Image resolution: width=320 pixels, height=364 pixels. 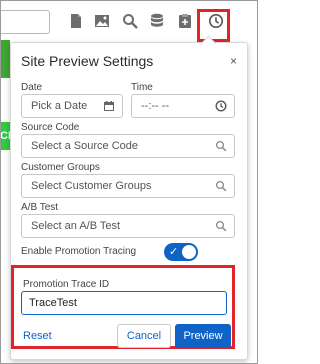 I want to click on calendar-icon, so click(x=109, y=106).